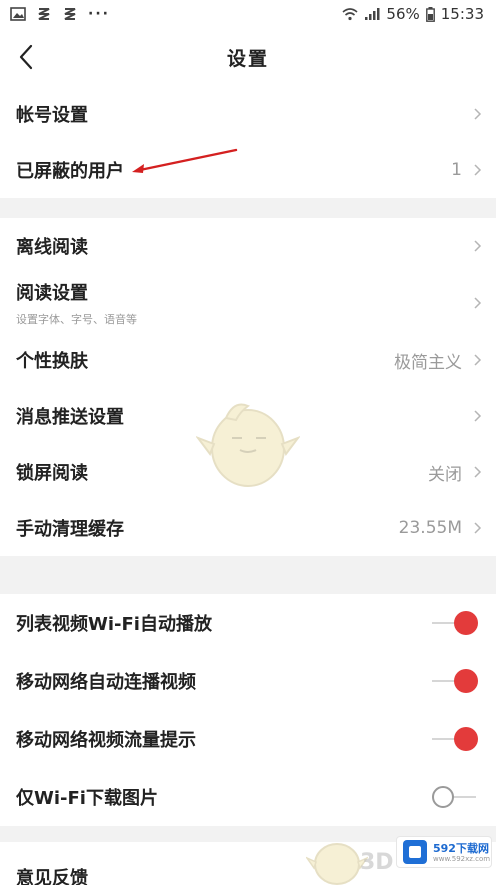  Describe the element at coordinates (106, 740) in the screenshot. I see `row-label: 移动网络视频流量提示` at that location.